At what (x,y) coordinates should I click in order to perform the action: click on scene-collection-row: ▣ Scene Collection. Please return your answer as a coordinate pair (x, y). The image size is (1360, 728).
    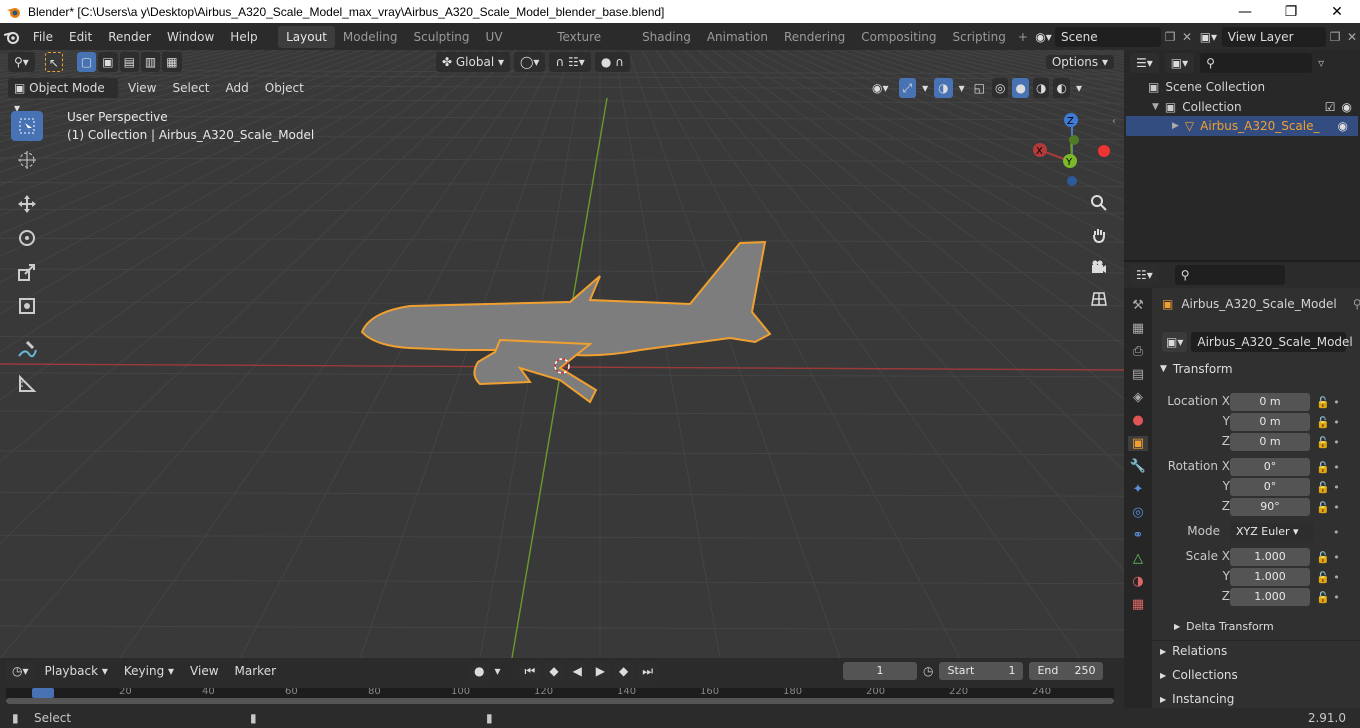
    Looking at the image, I should click on (1206, 87).